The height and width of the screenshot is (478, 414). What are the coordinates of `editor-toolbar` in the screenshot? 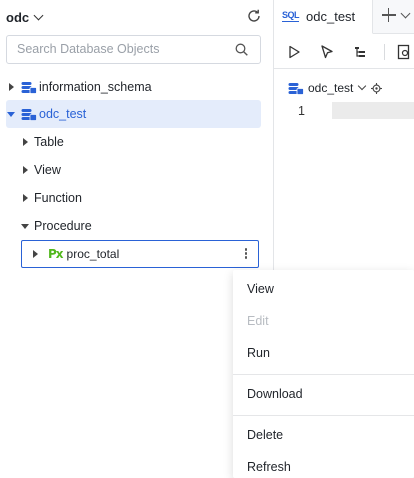 It's located at (344, 52).